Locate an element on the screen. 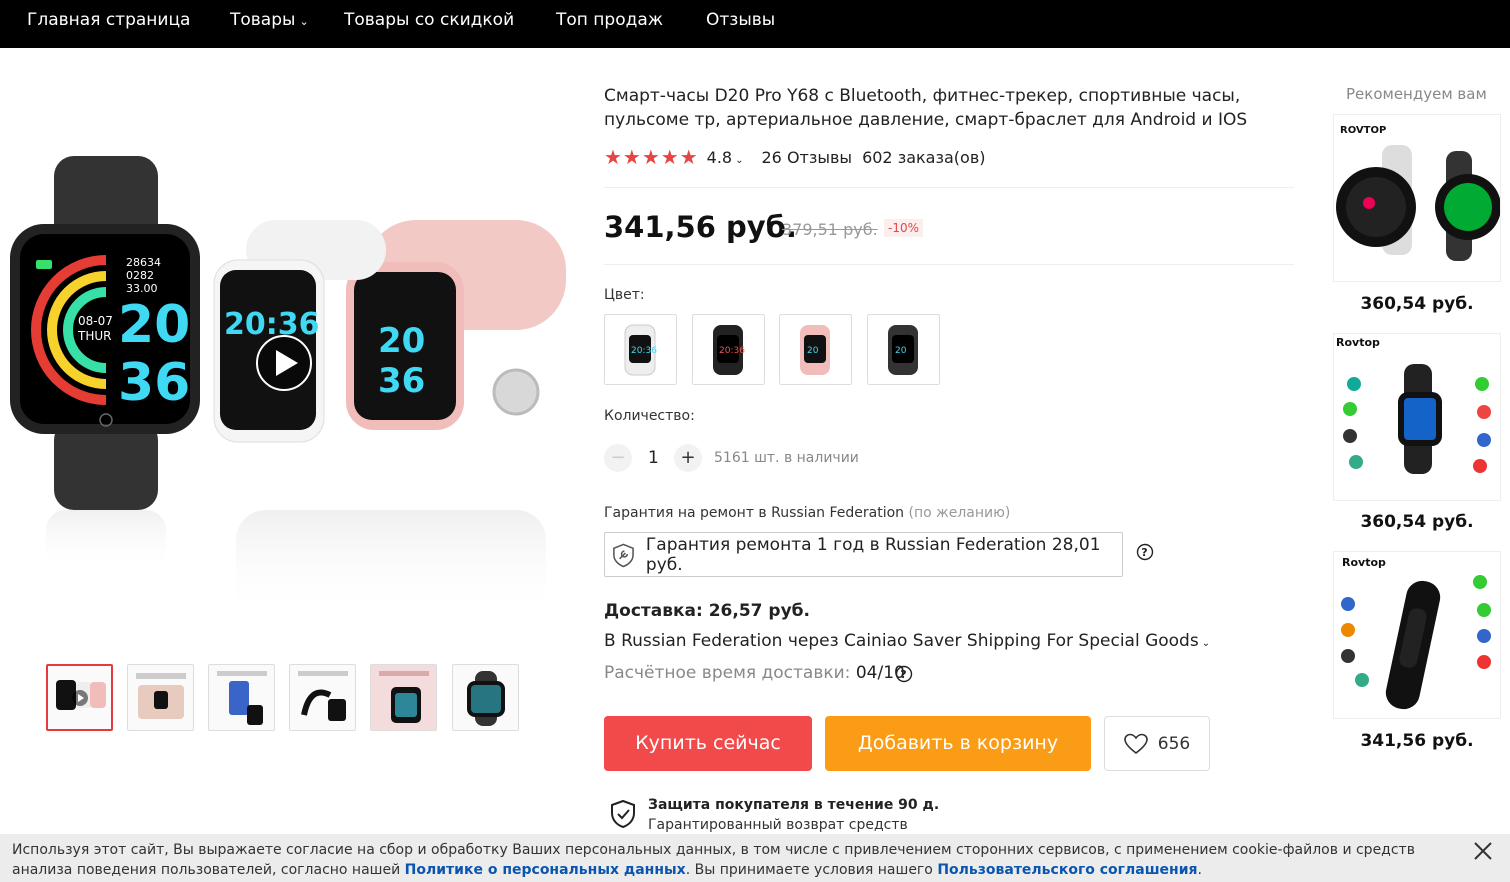 Image resolution: width=1510 pixels, height=882 pixels. recommend-brand: ROVTOP is located at coordinates (1363, 130).